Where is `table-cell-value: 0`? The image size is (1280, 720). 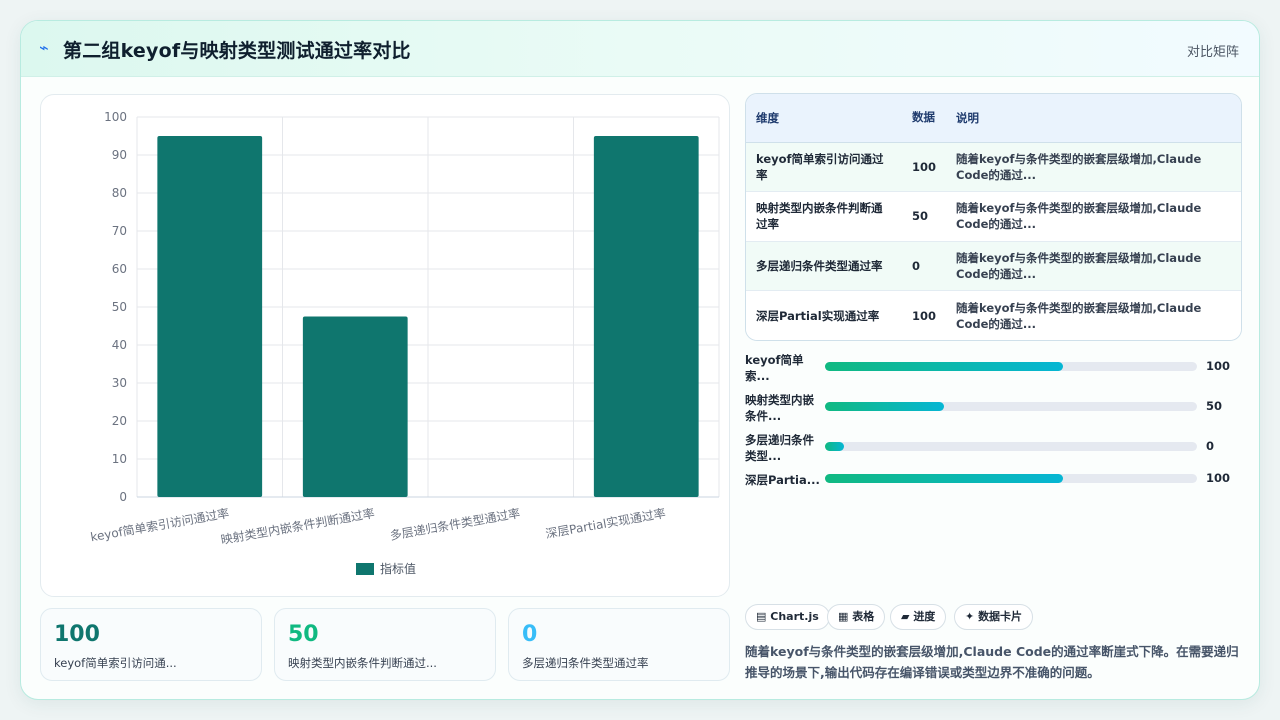 table-cell-value: 0 is located at coordinates (924, 266).